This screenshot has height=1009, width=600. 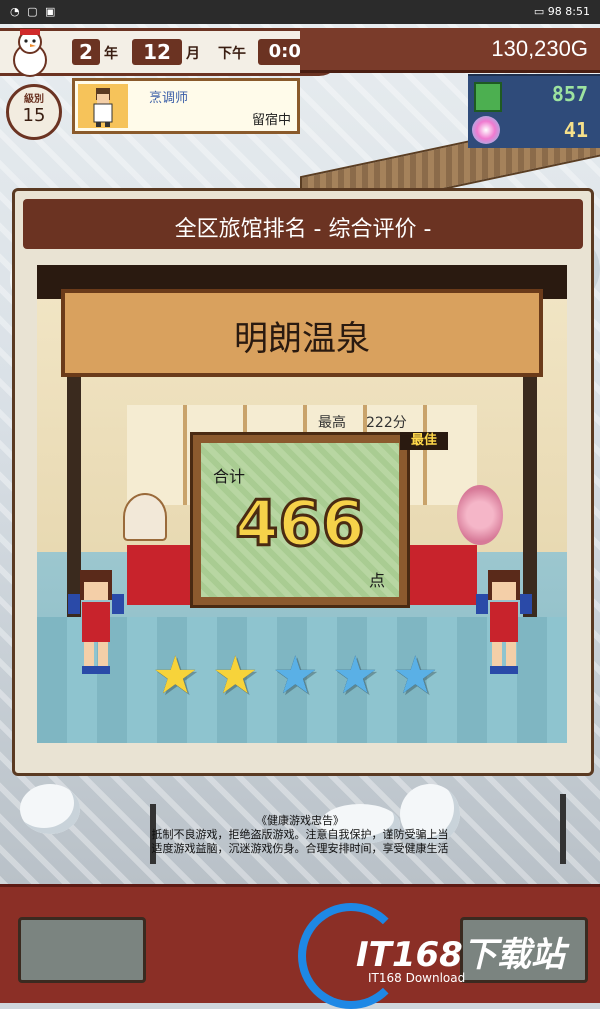 I want to click on best-score-value: 222分, so click(x=386, y=423).